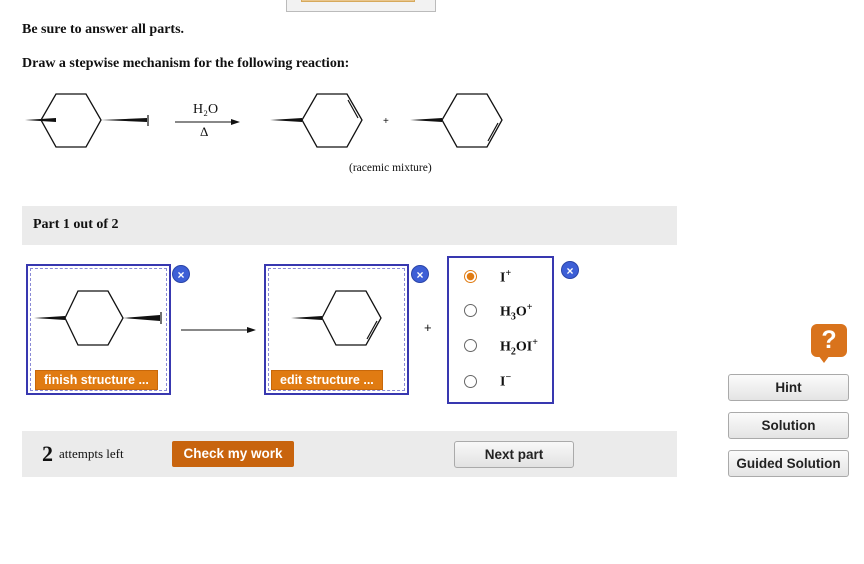 This screenshot has height=564, width=864. I want to click on guided-solution-button: Guided Solution, so click(788, 463).